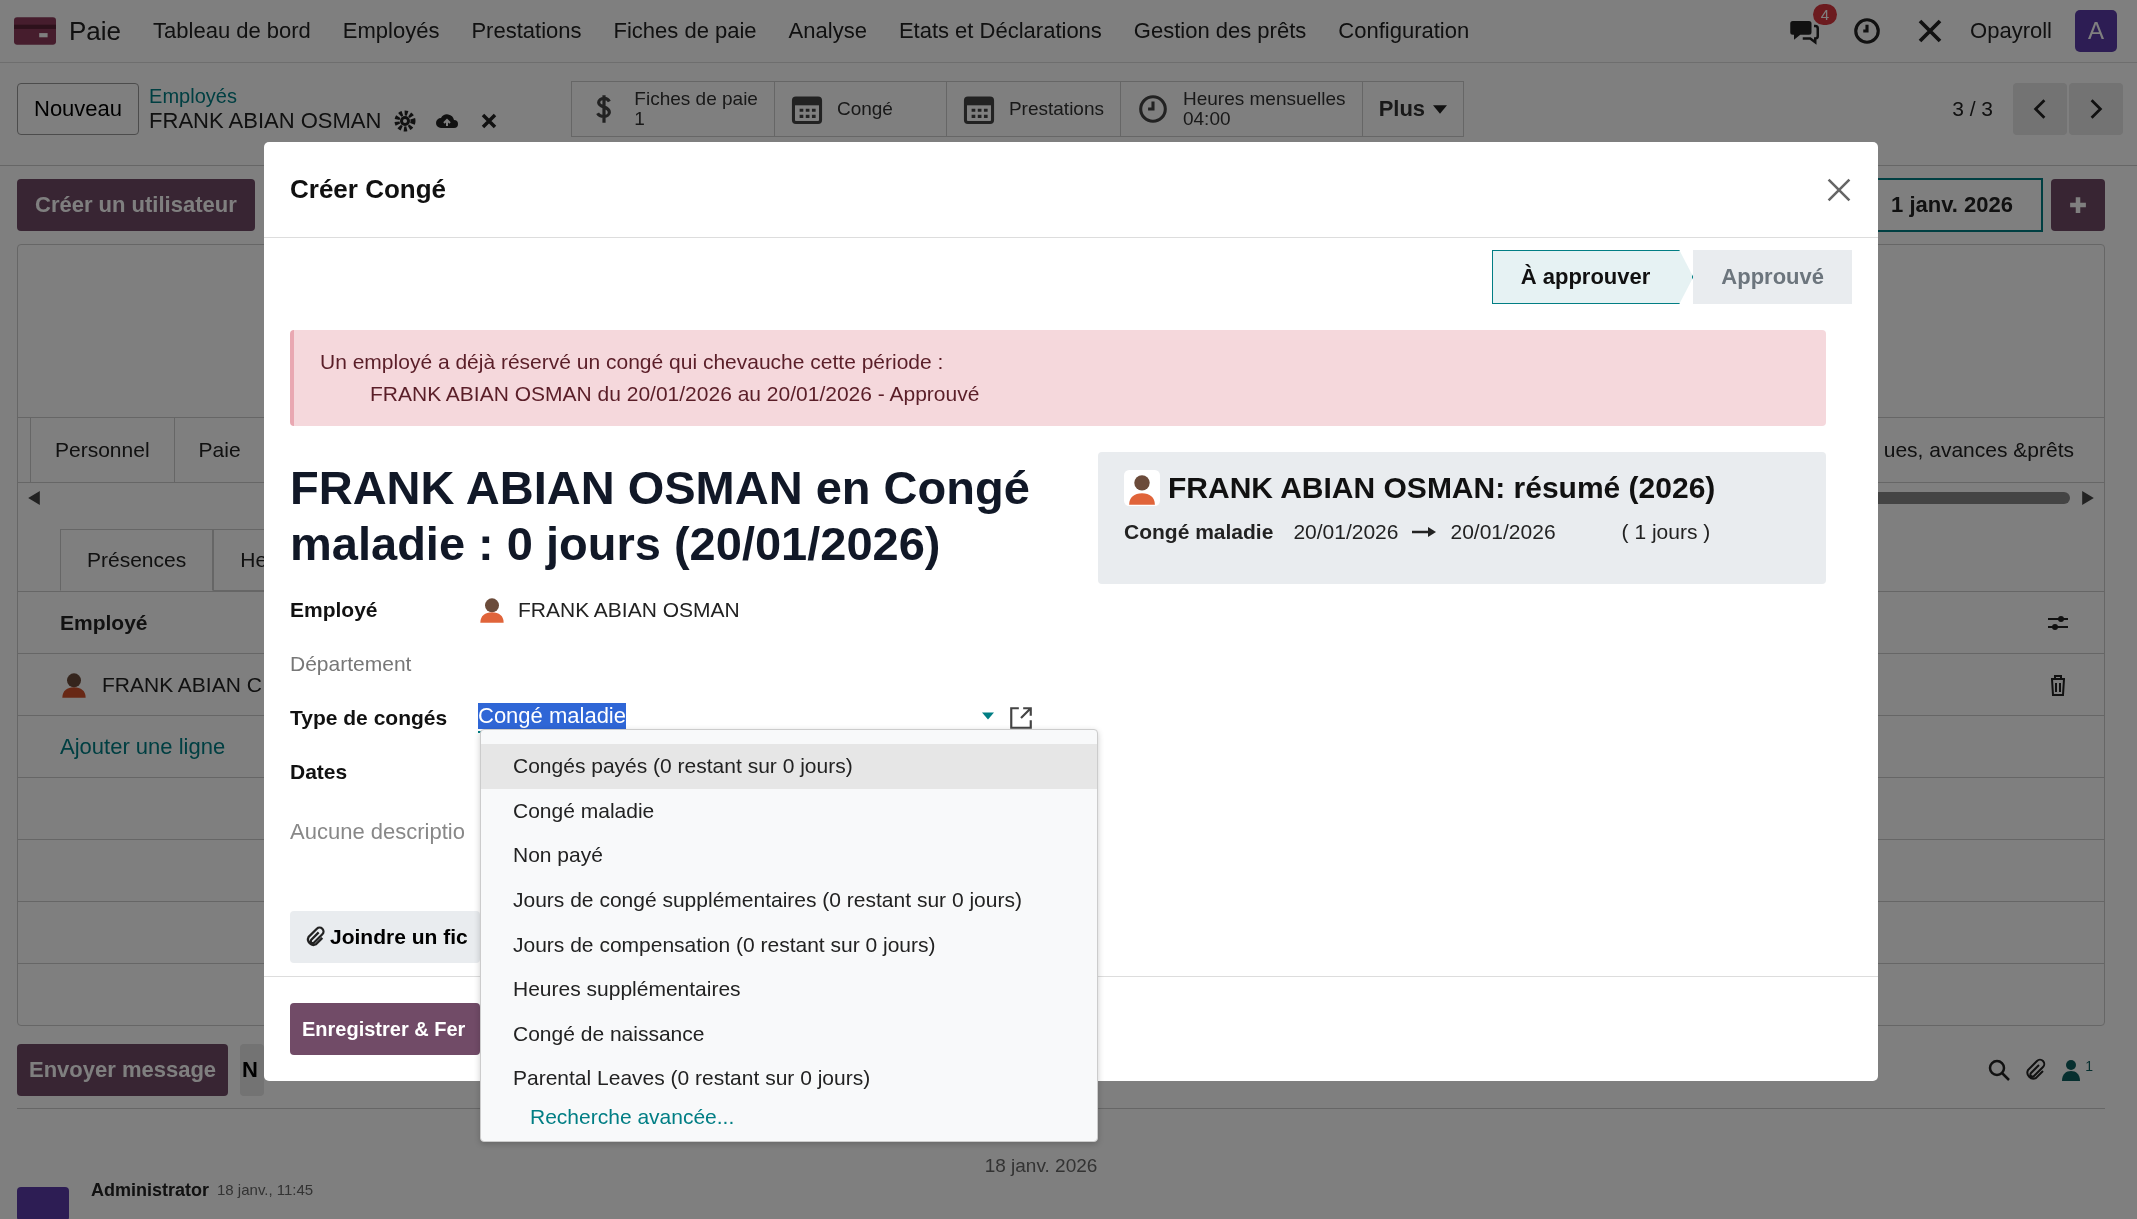  I want to click on app-logo-icon, so click(35, 31).